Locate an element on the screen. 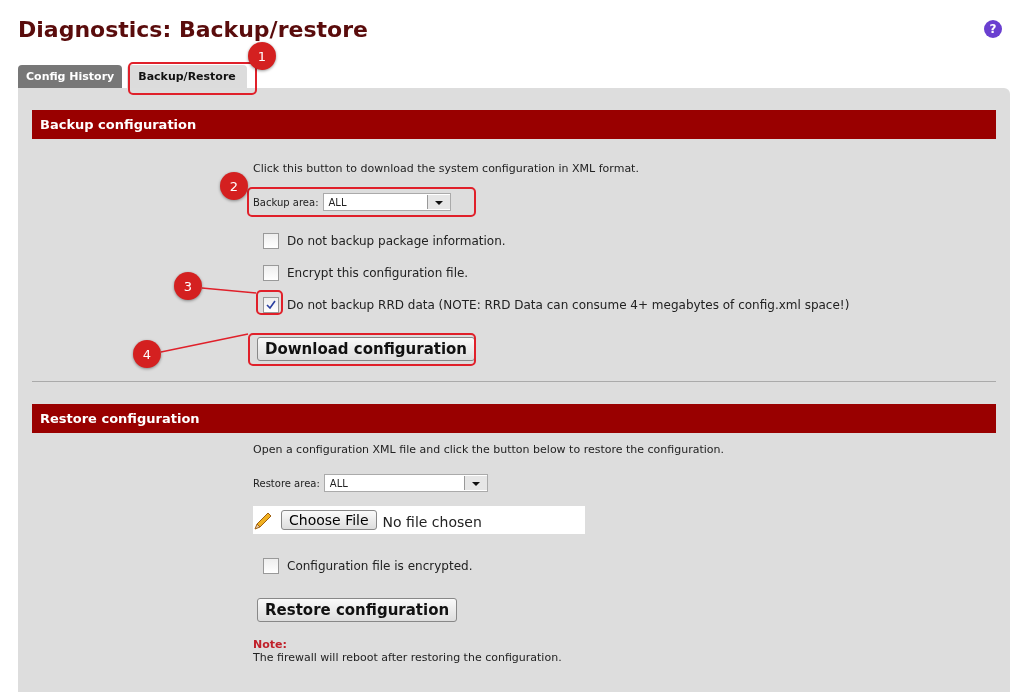  choose-file-button: Choose File is located at coordinates (329, 520).